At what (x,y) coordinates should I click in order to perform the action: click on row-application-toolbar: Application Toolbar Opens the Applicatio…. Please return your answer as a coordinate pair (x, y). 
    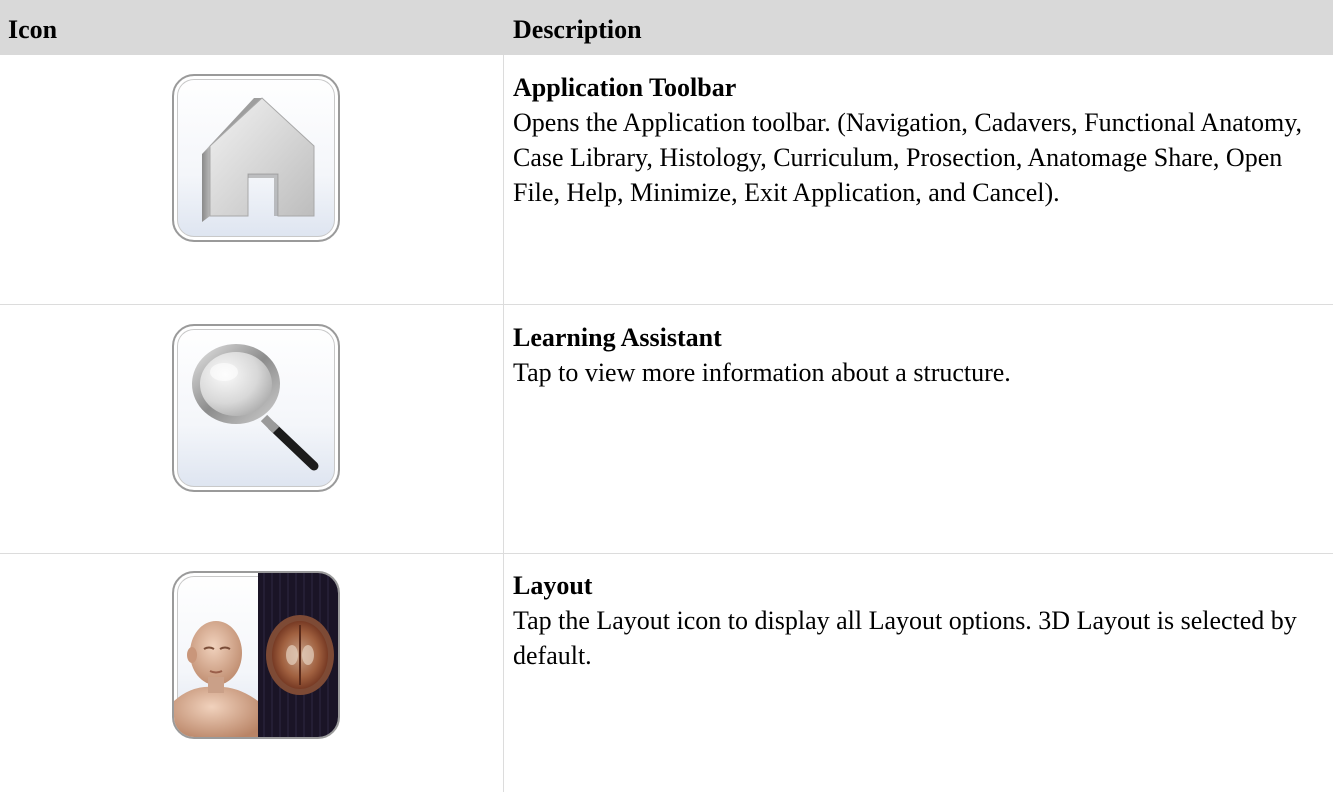
    Looking at the image, I should click on (918, 140).